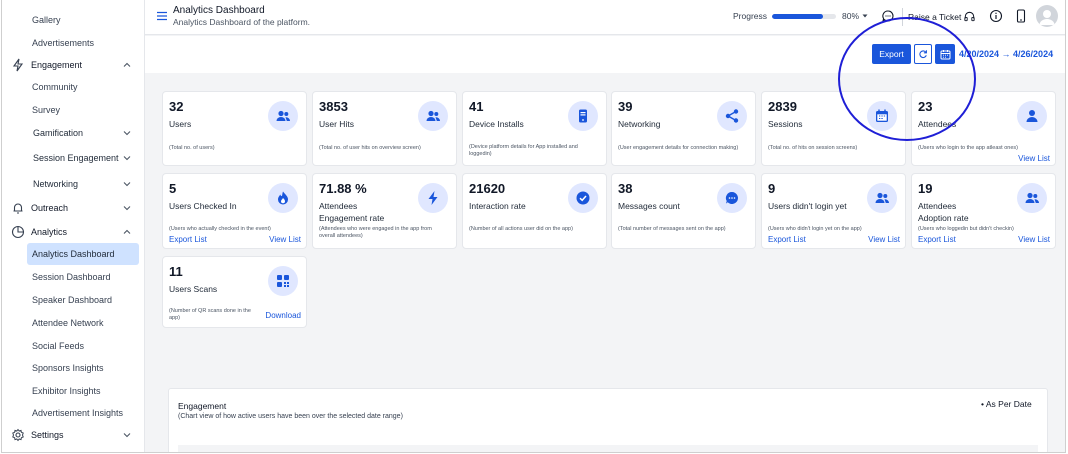  I want to click on sidebar-item-label: Settings, so click(47, 435).